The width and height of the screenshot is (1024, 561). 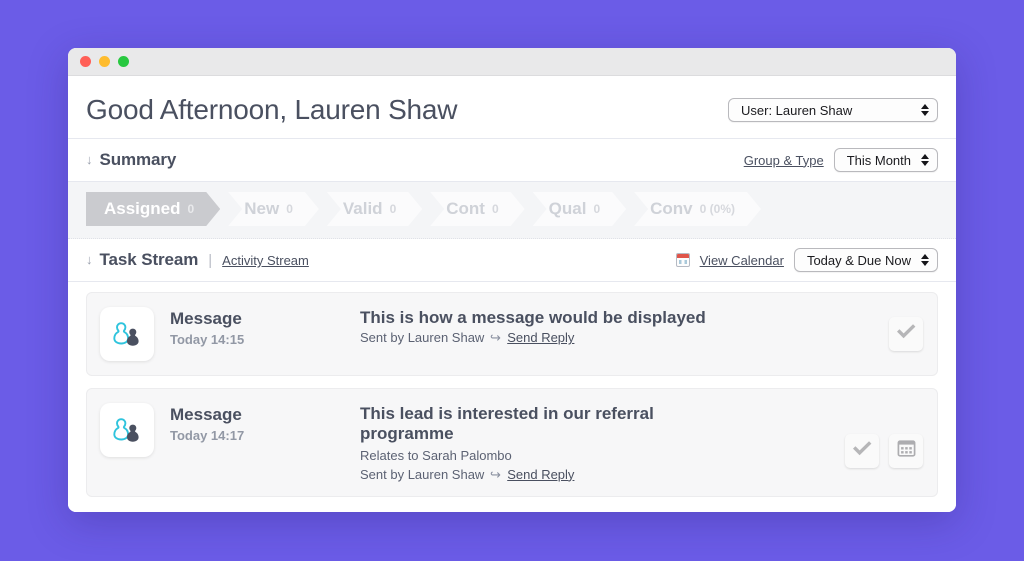 What do you see at coordinates (142, 208) in the screenshot?
I see `funnel-stage-label: Assigned` at bounding box center [142, 208].